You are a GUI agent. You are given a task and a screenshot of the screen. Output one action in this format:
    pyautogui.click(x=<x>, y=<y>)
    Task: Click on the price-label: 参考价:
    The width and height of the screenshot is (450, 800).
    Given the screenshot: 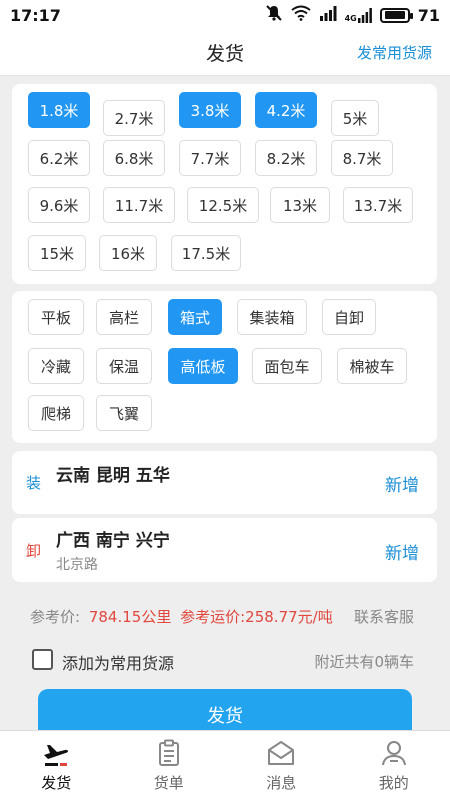 What is the action you would take?
    pyautogui.click(x=55, y=617)
    